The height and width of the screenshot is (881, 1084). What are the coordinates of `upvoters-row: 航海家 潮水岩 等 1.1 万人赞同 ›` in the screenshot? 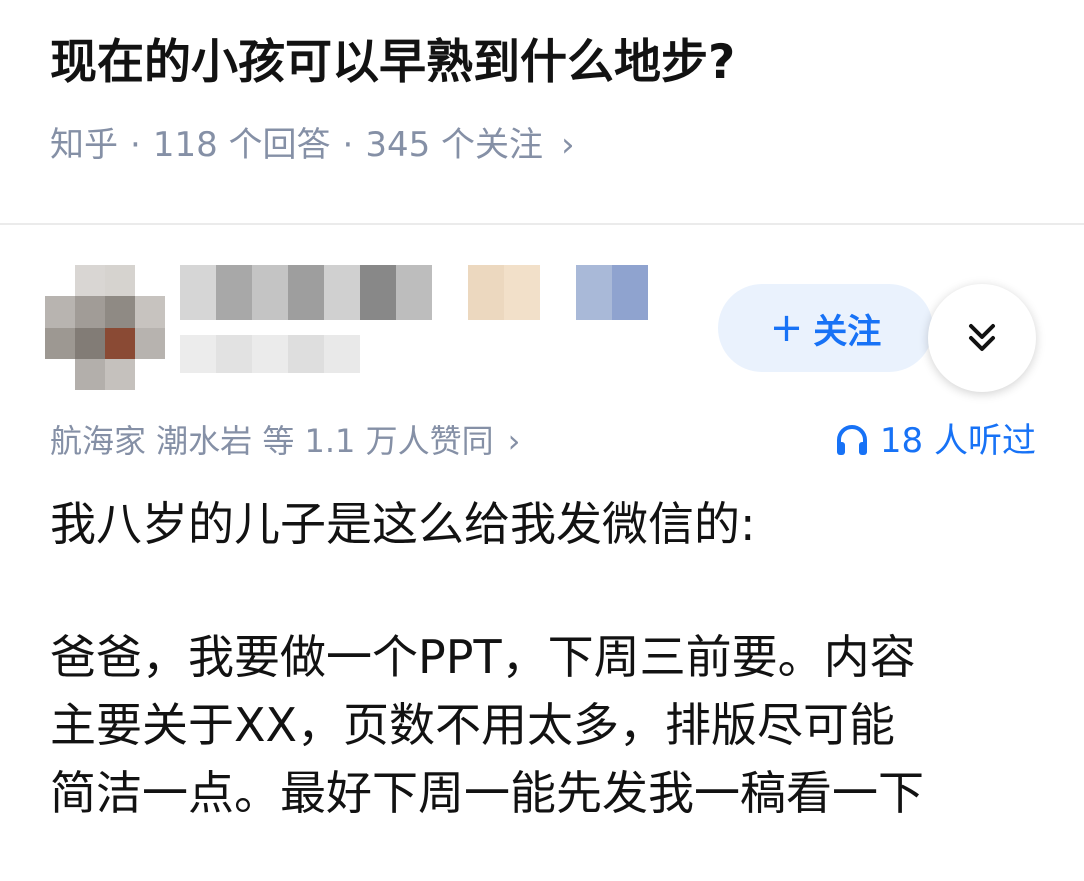 It's located at (285, 441).